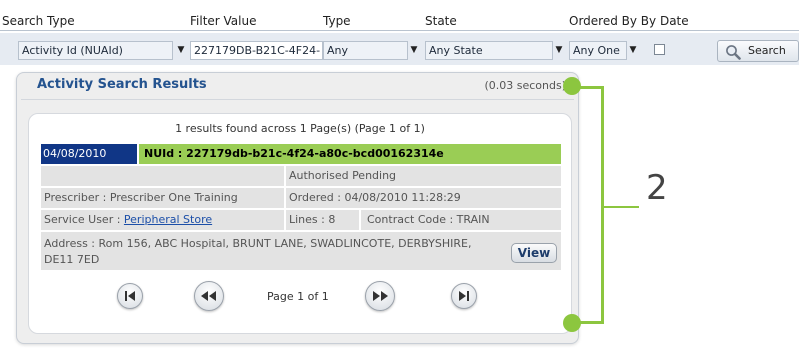  Describe the element at coordinates (84, 219) in the screenshot. I see `service-user-label: Service User :` at that location.